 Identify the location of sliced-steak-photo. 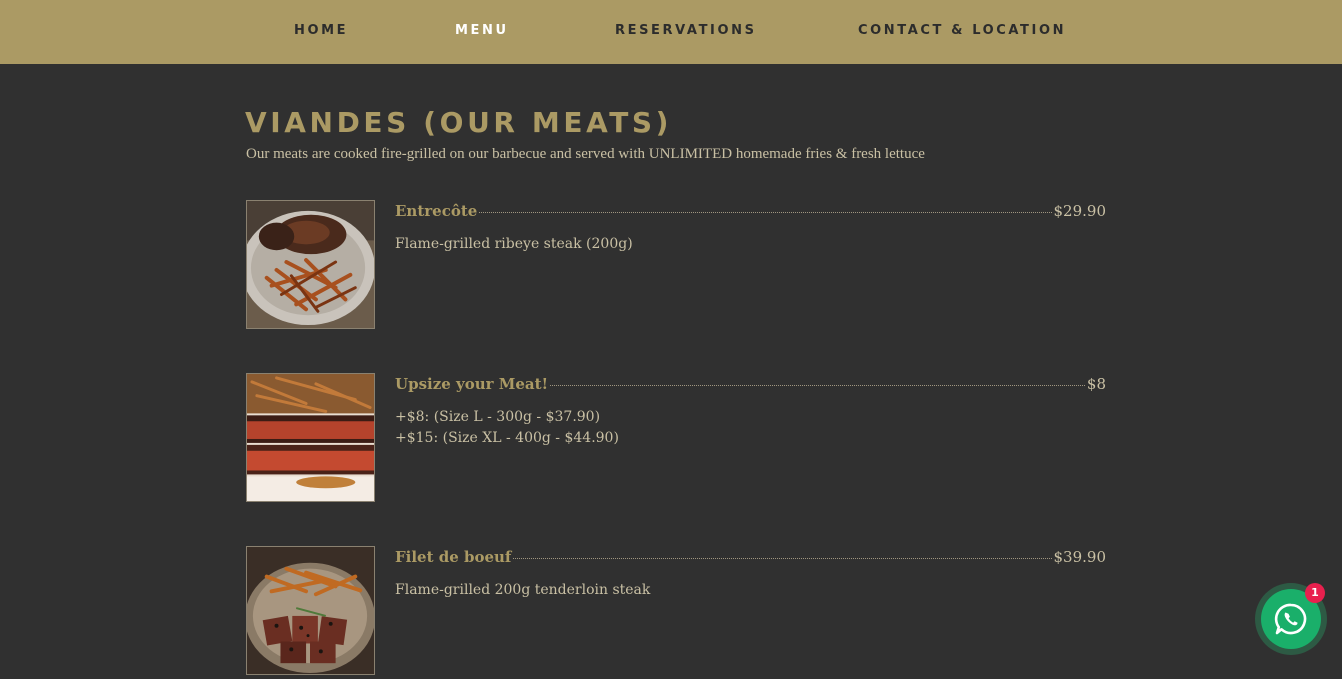
(310, 437).